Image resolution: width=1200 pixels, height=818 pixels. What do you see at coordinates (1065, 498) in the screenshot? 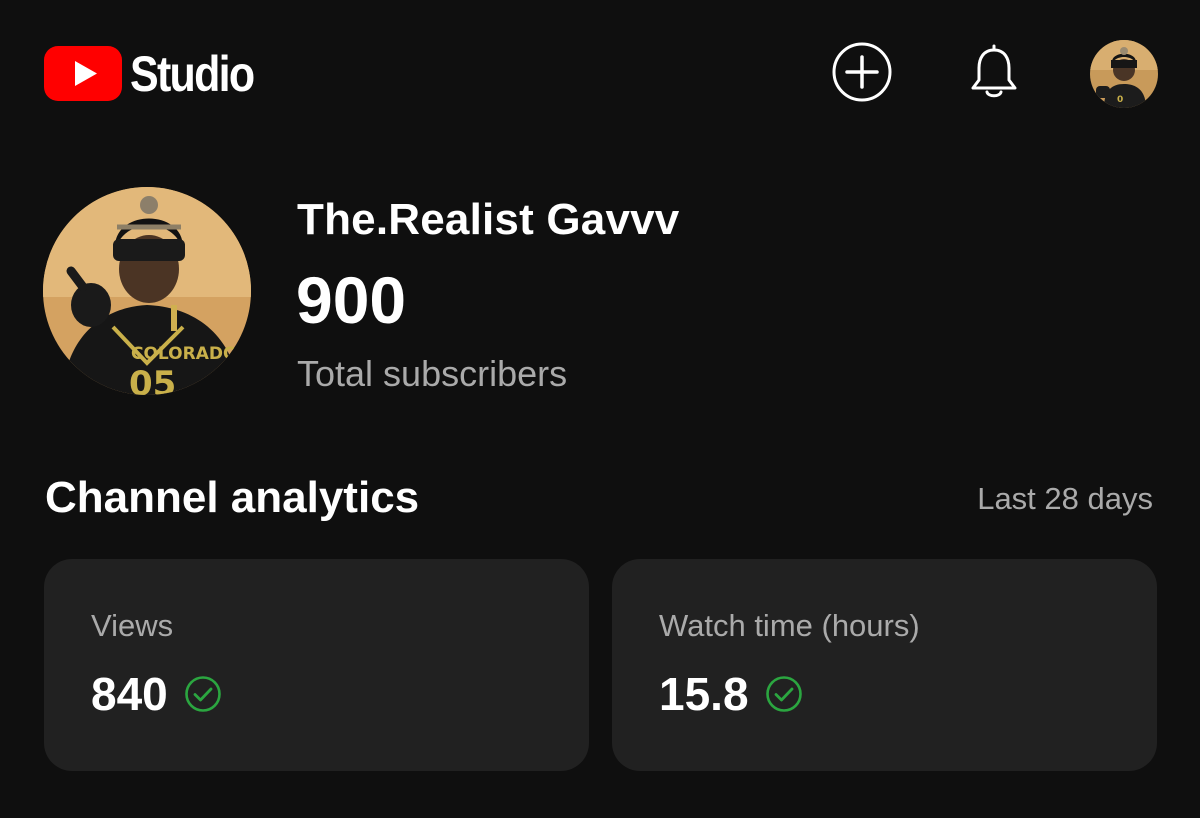
I see `analytics-period: Last 28 days` at bounding box center [1065, 498].